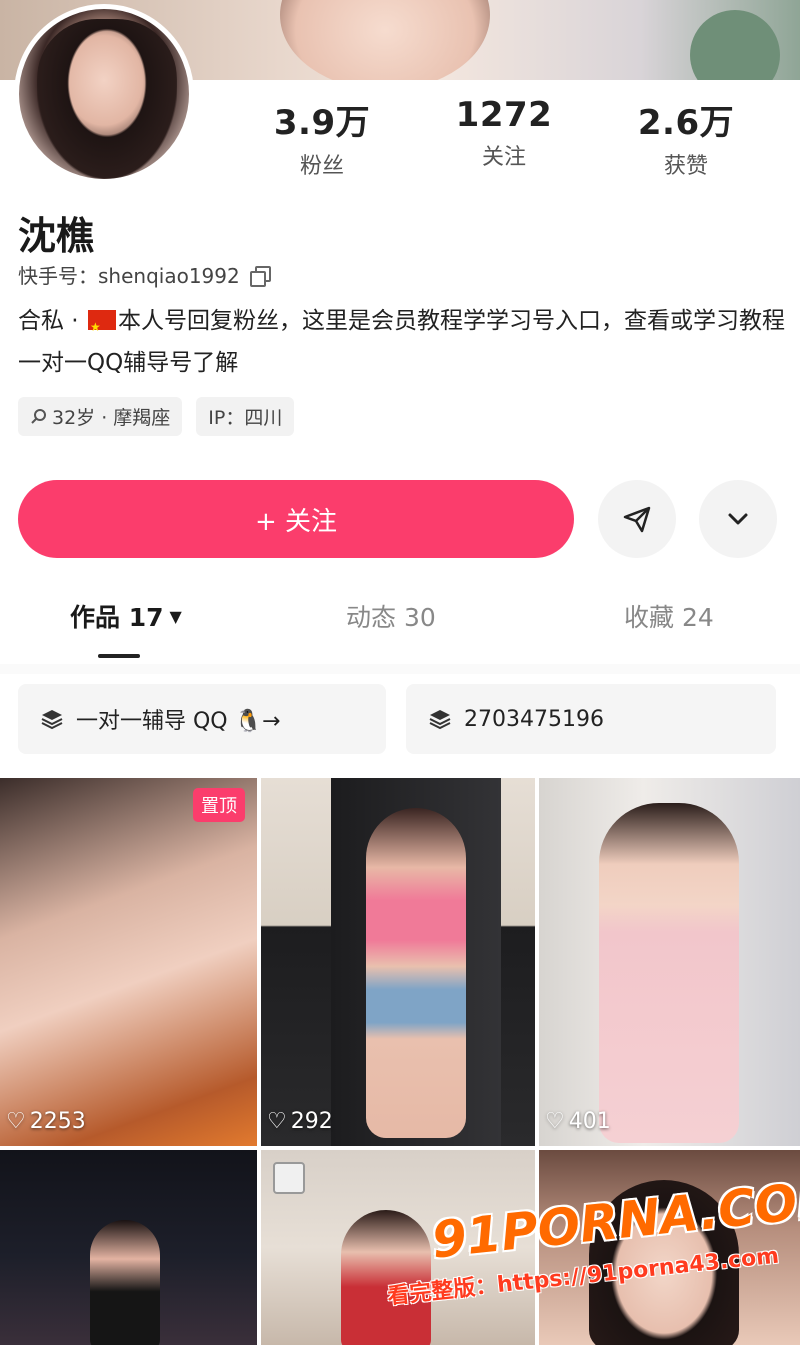 This screenshot has width=800, height=1345. What do you see at coordinates (119, 656) in the screenshot?
I see `active-tab-indicator` at bounding box center [119, 656].